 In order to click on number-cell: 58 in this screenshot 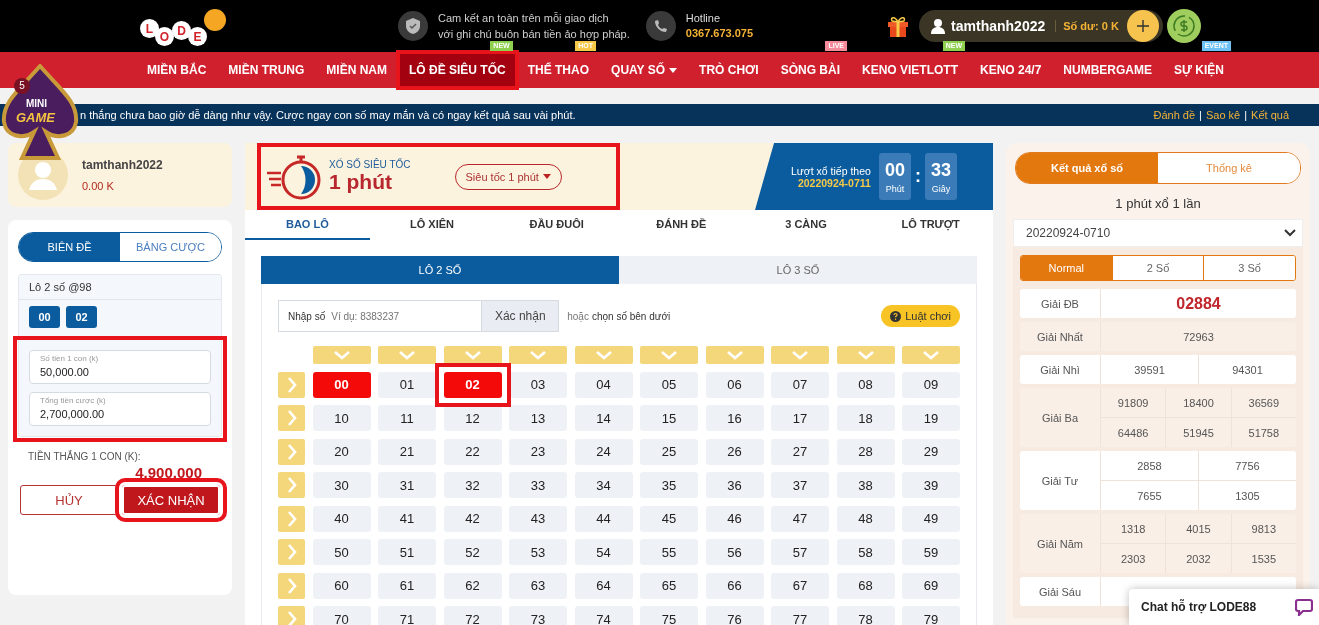, I will do `click(865, 552)`.